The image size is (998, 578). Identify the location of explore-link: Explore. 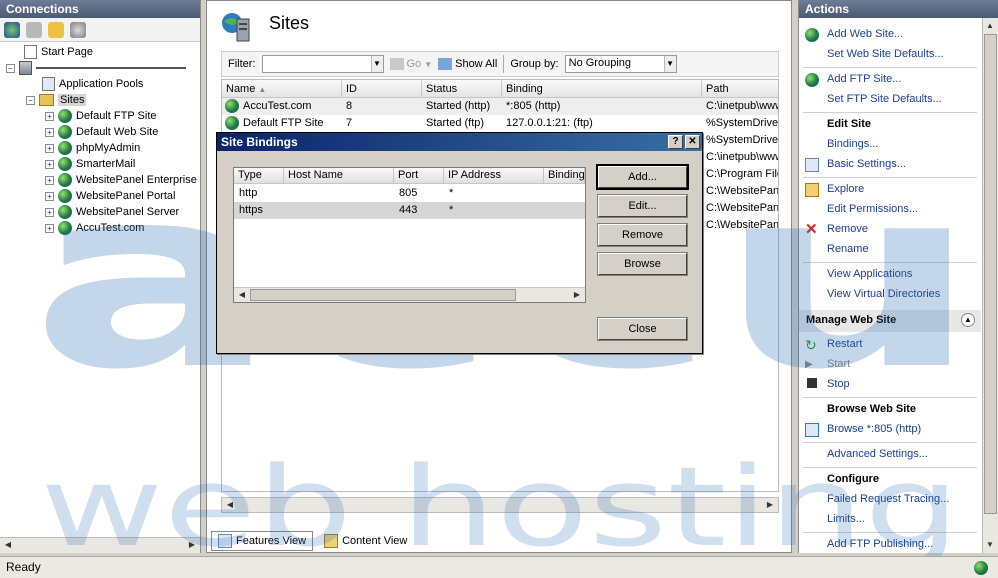
(845, 191).